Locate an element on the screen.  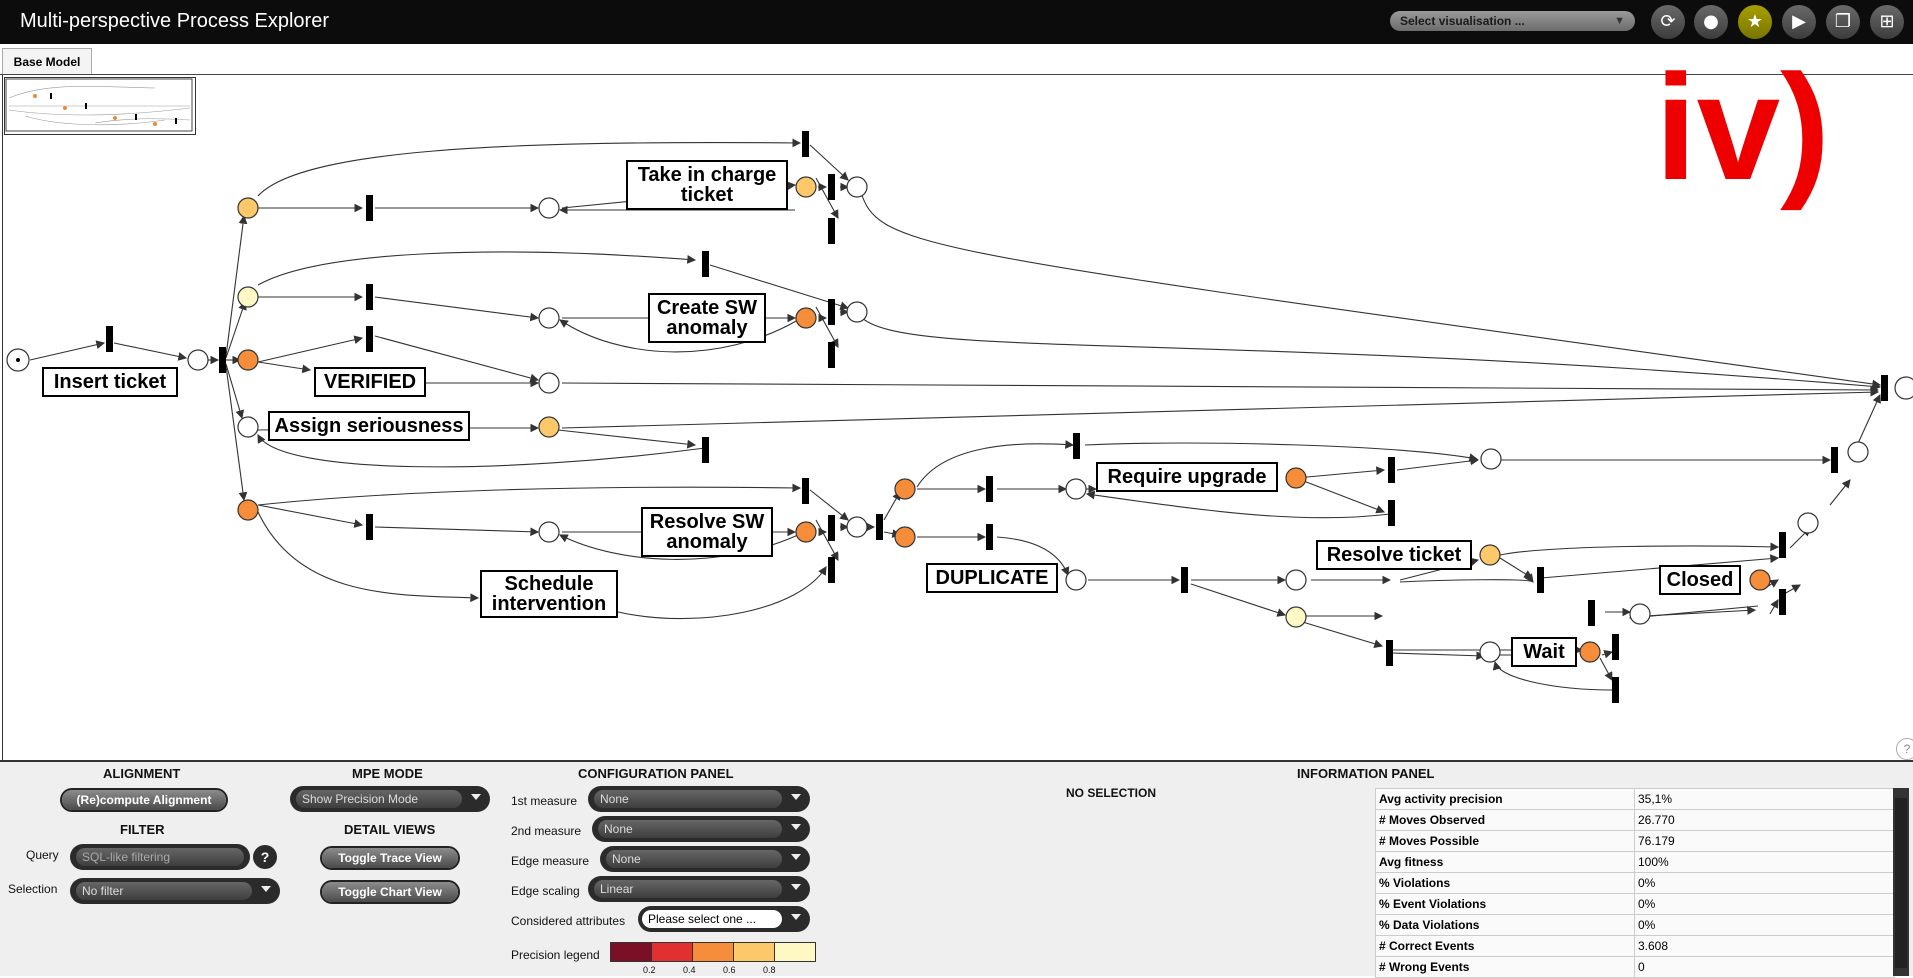
activity-schedule-intervention: Schedule intervention is located at coordinates (549, 594).